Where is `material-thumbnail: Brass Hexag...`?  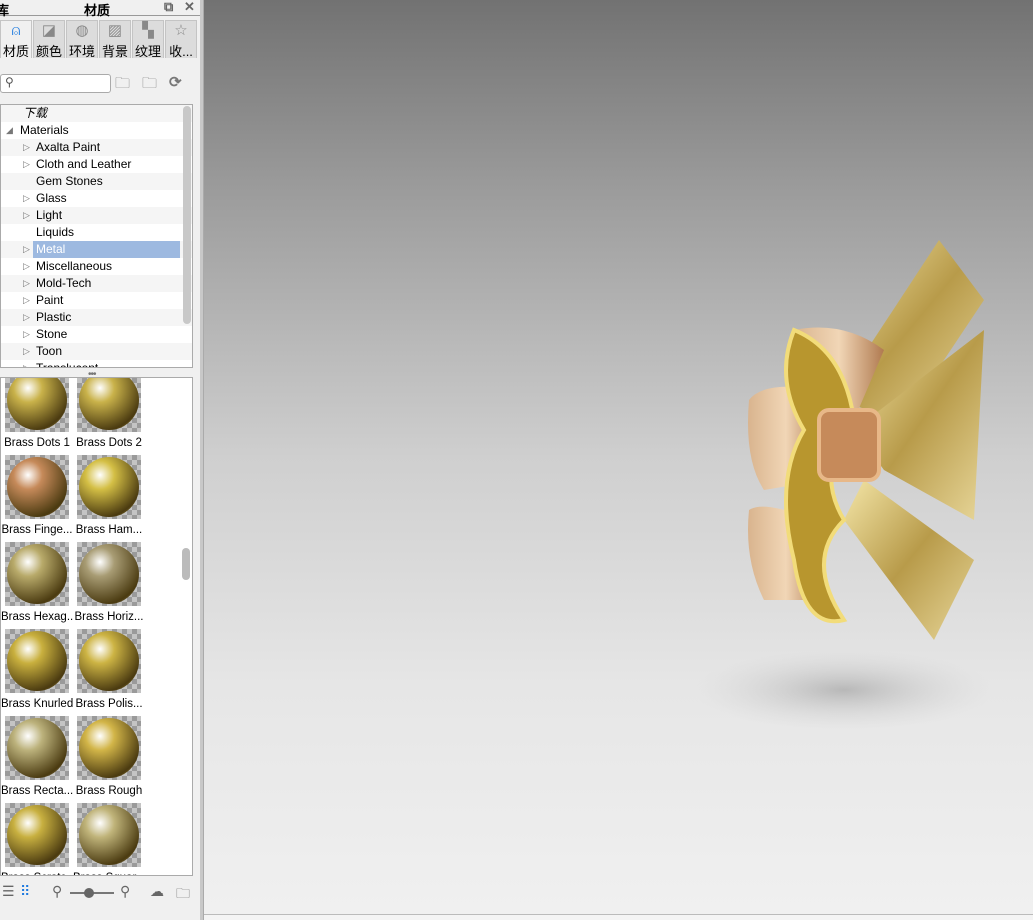 material-thumbnail: Brass Hexag... is located at coordinates (37, 582).